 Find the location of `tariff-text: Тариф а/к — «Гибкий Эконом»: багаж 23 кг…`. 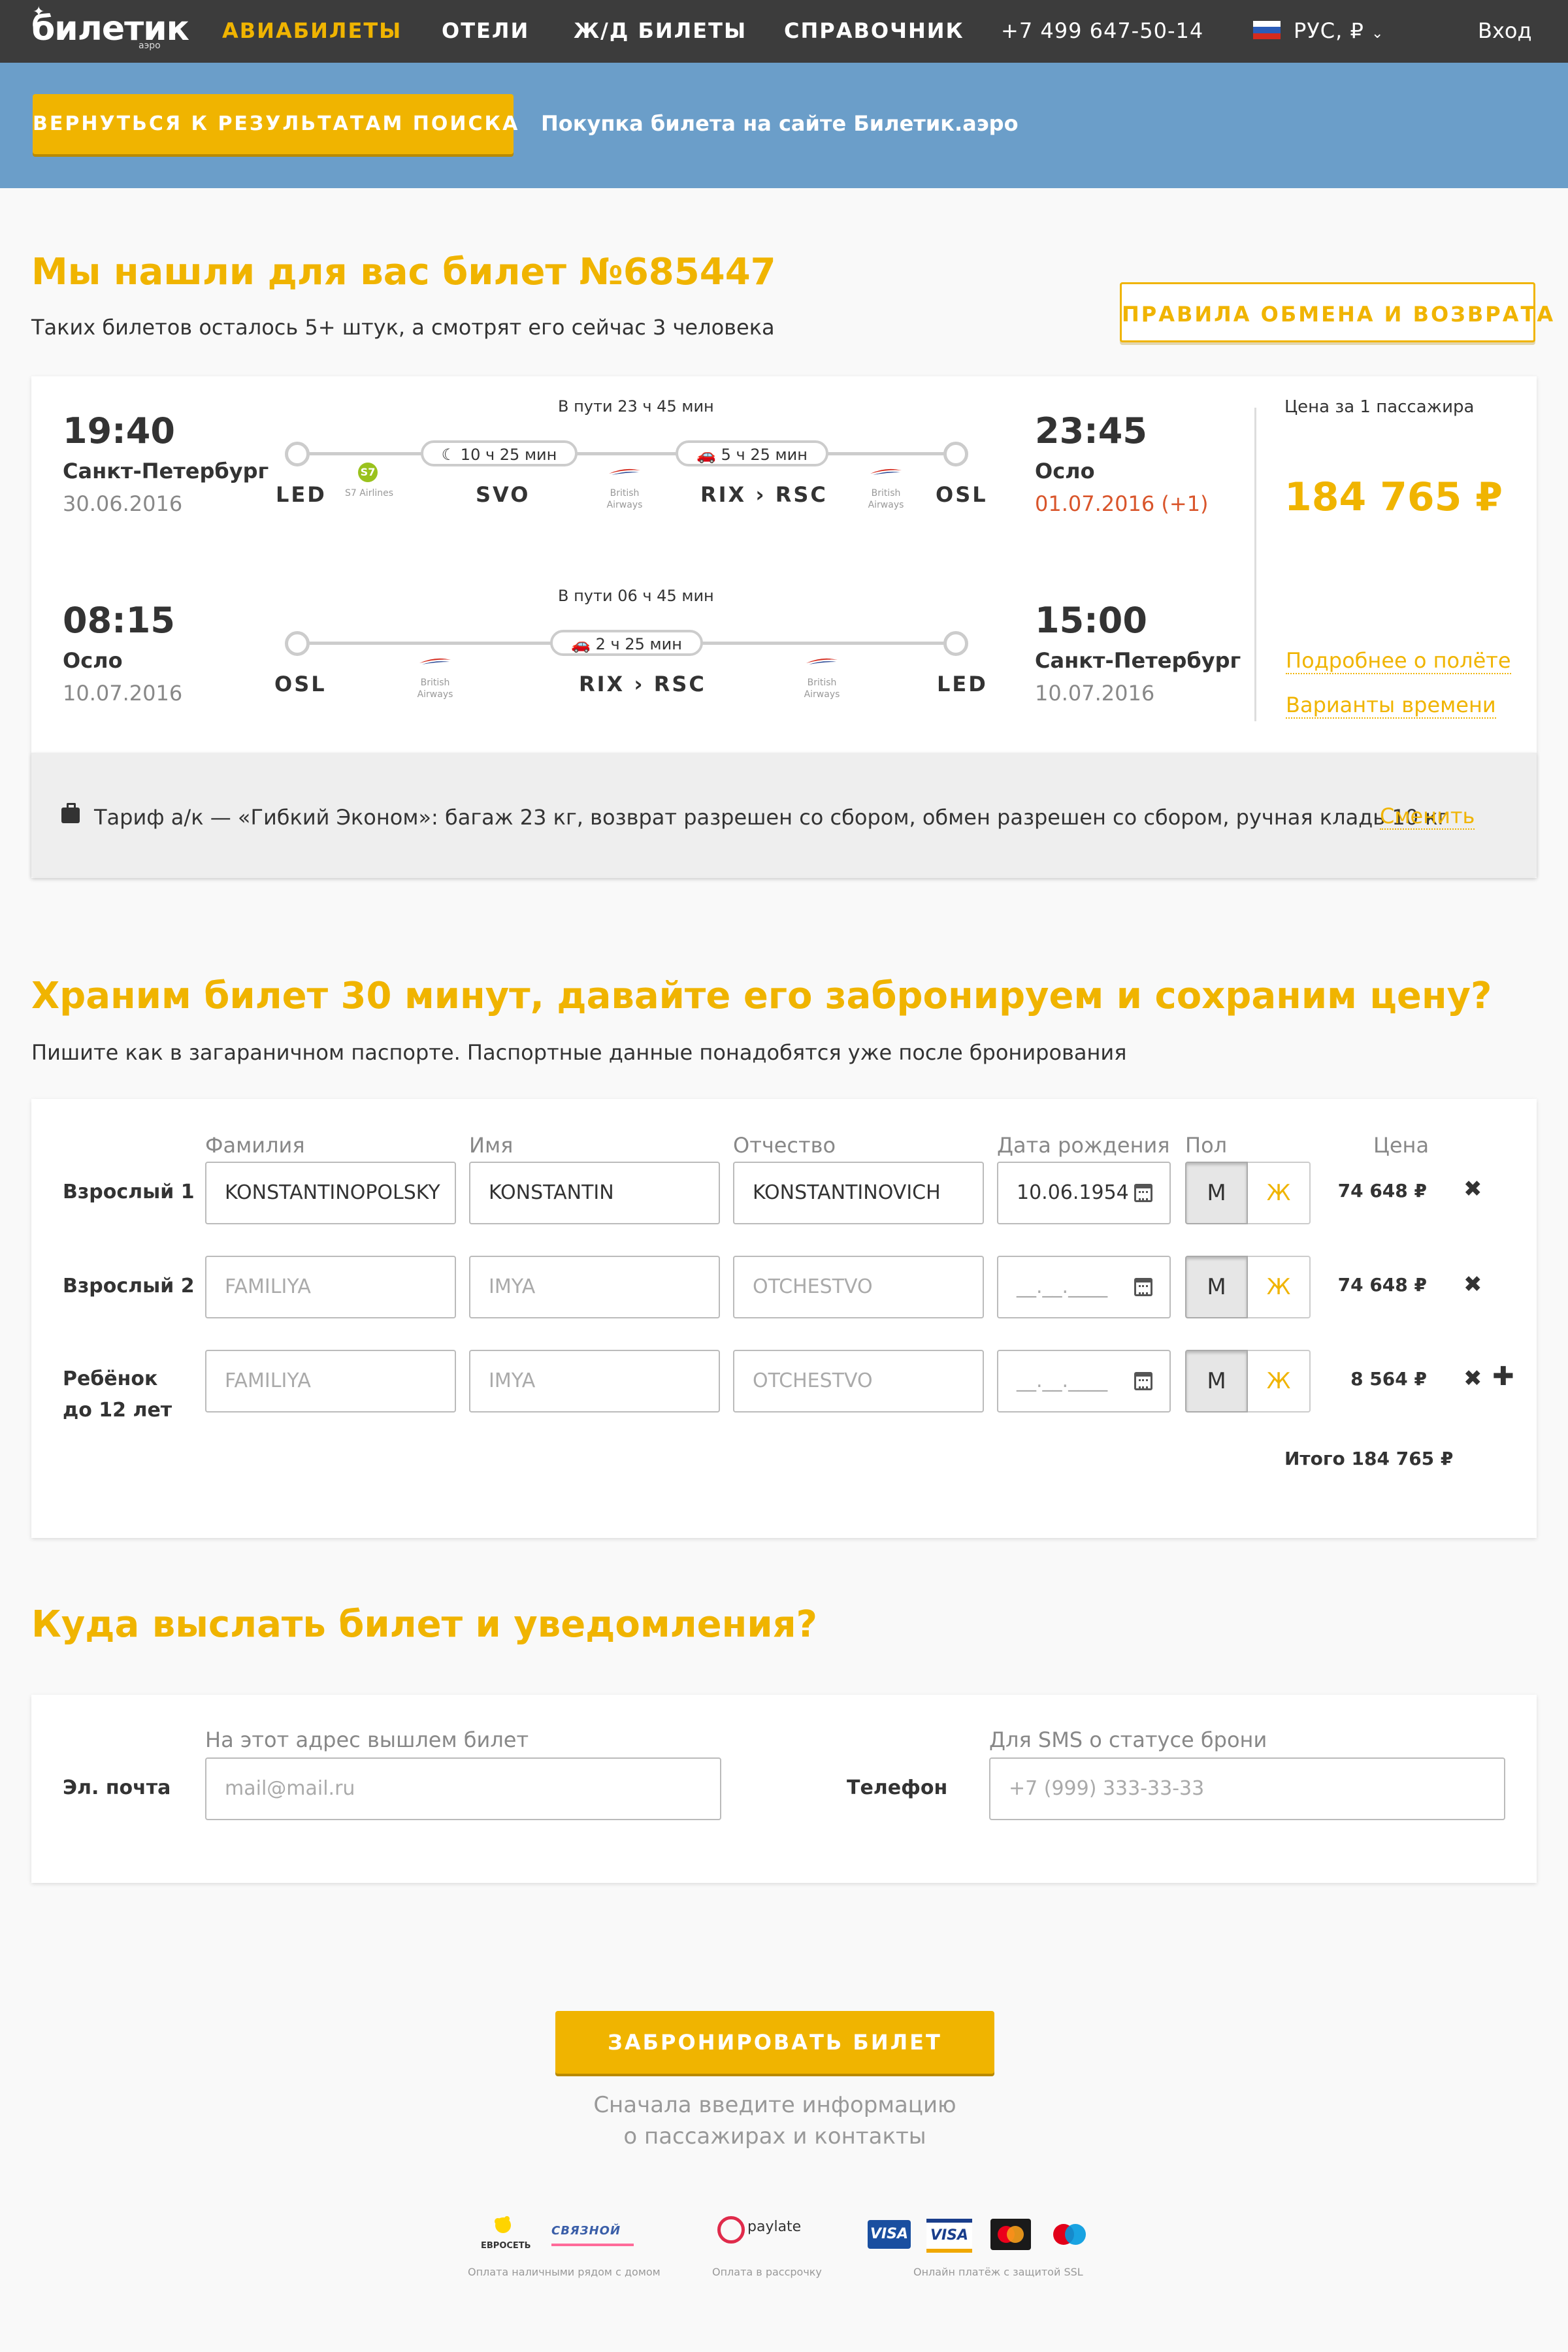

tariff-text: Тариф а/к — «Гибкий Эконом»: багаж 23 кг… is located at coordinates (771, 817).